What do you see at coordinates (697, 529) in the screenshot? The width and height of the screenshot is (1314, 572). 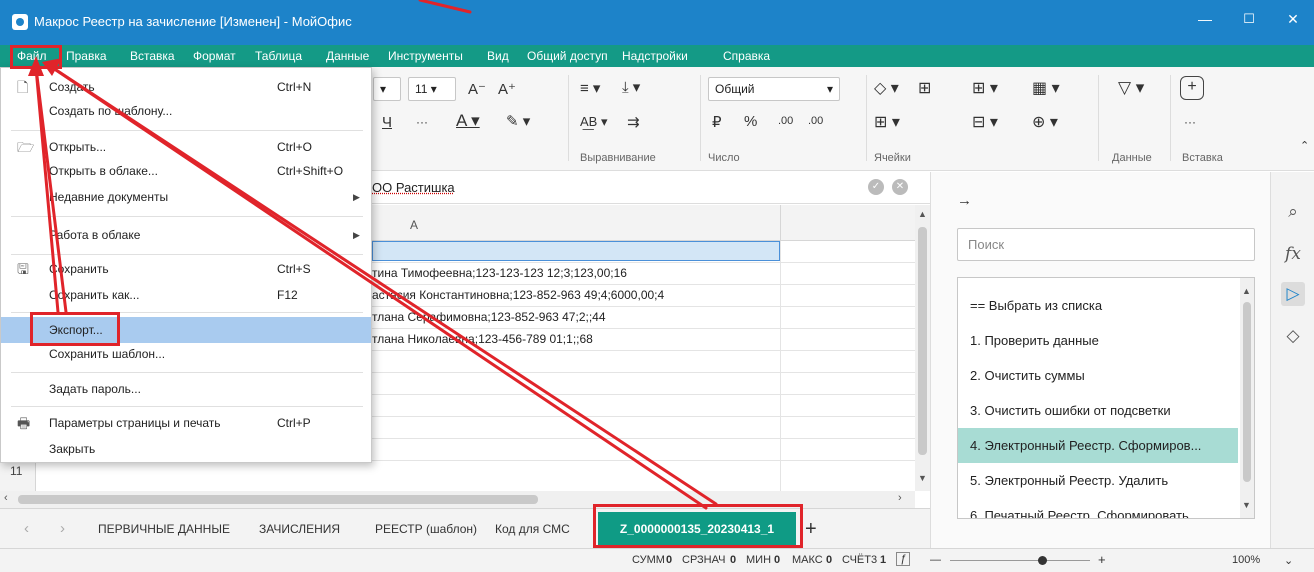 I see `tab-active-sheet: Z_0000000135_20230413_1` at bounding box center [697, 529].